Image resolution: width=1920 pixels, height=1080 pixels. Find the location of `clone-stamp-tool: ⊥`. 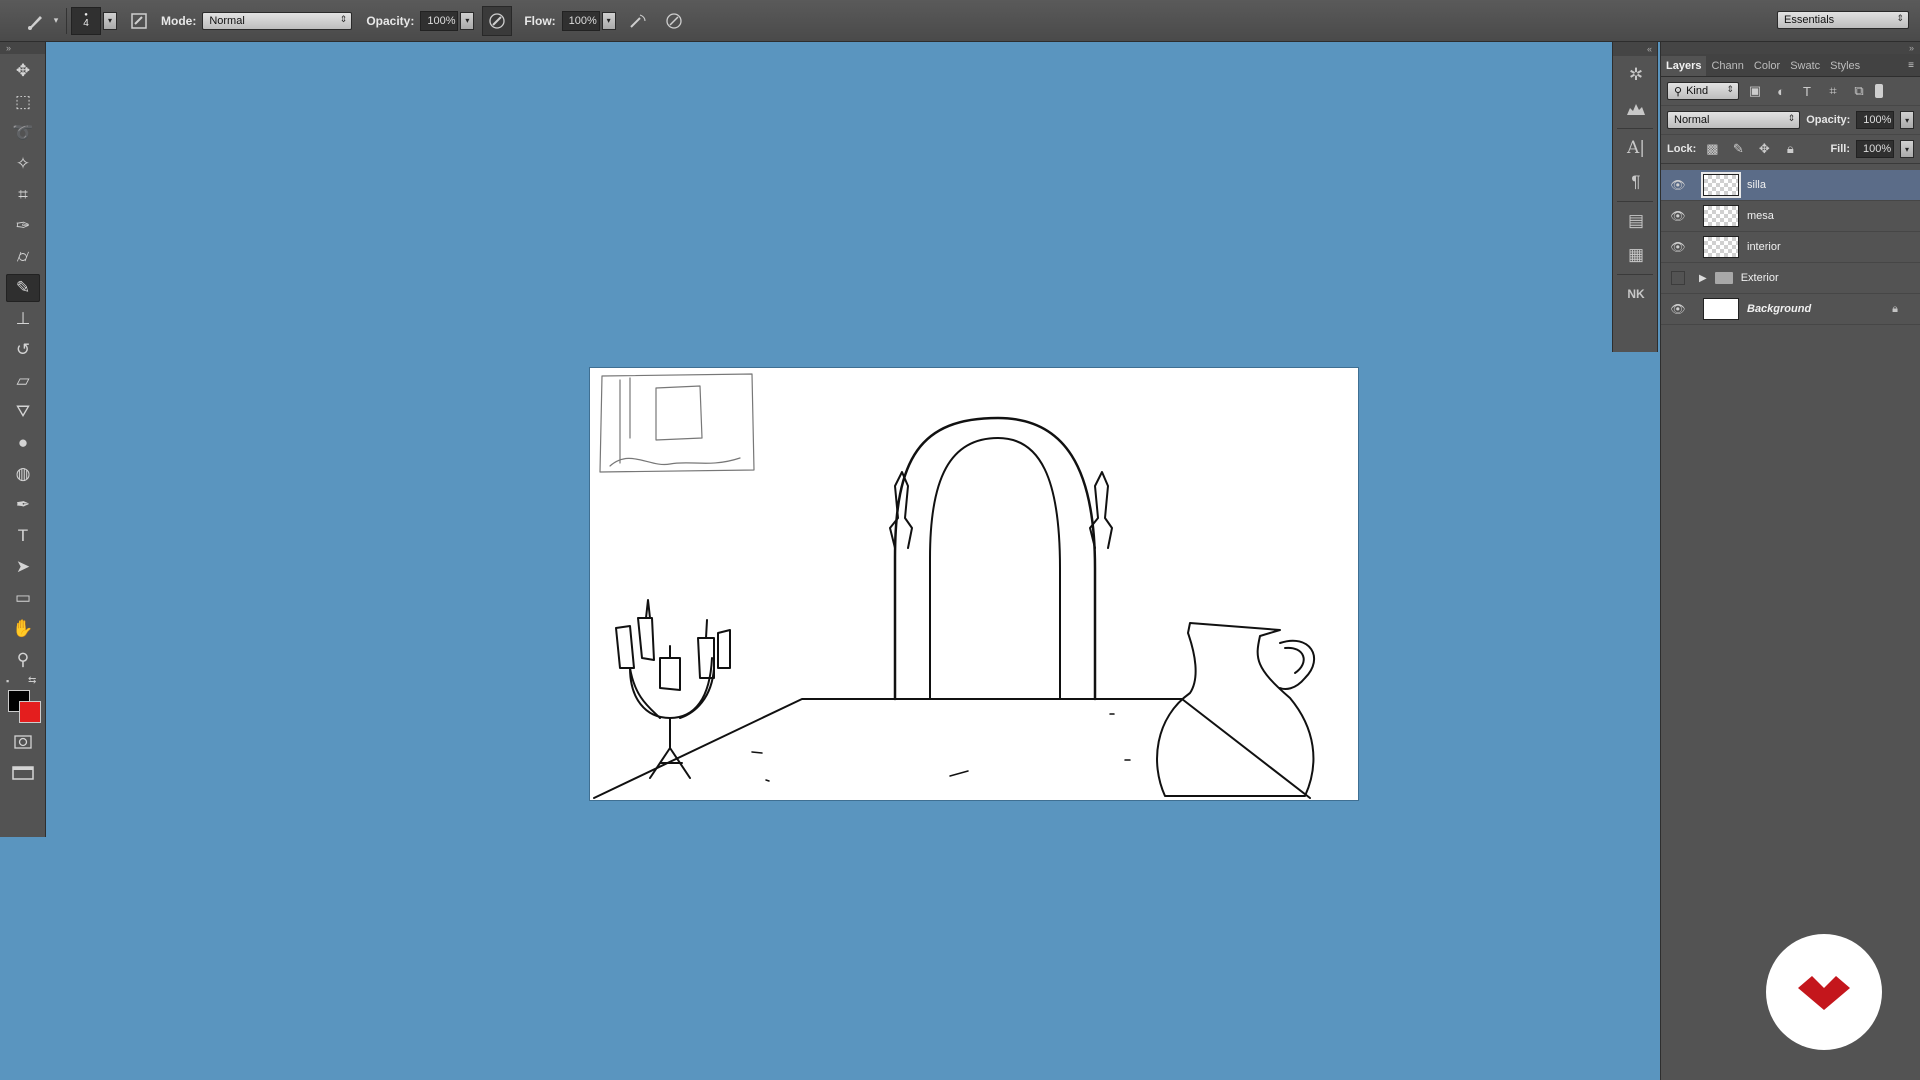

clone-stamp-tool: ⊥ is located at coordinates (23, 319).